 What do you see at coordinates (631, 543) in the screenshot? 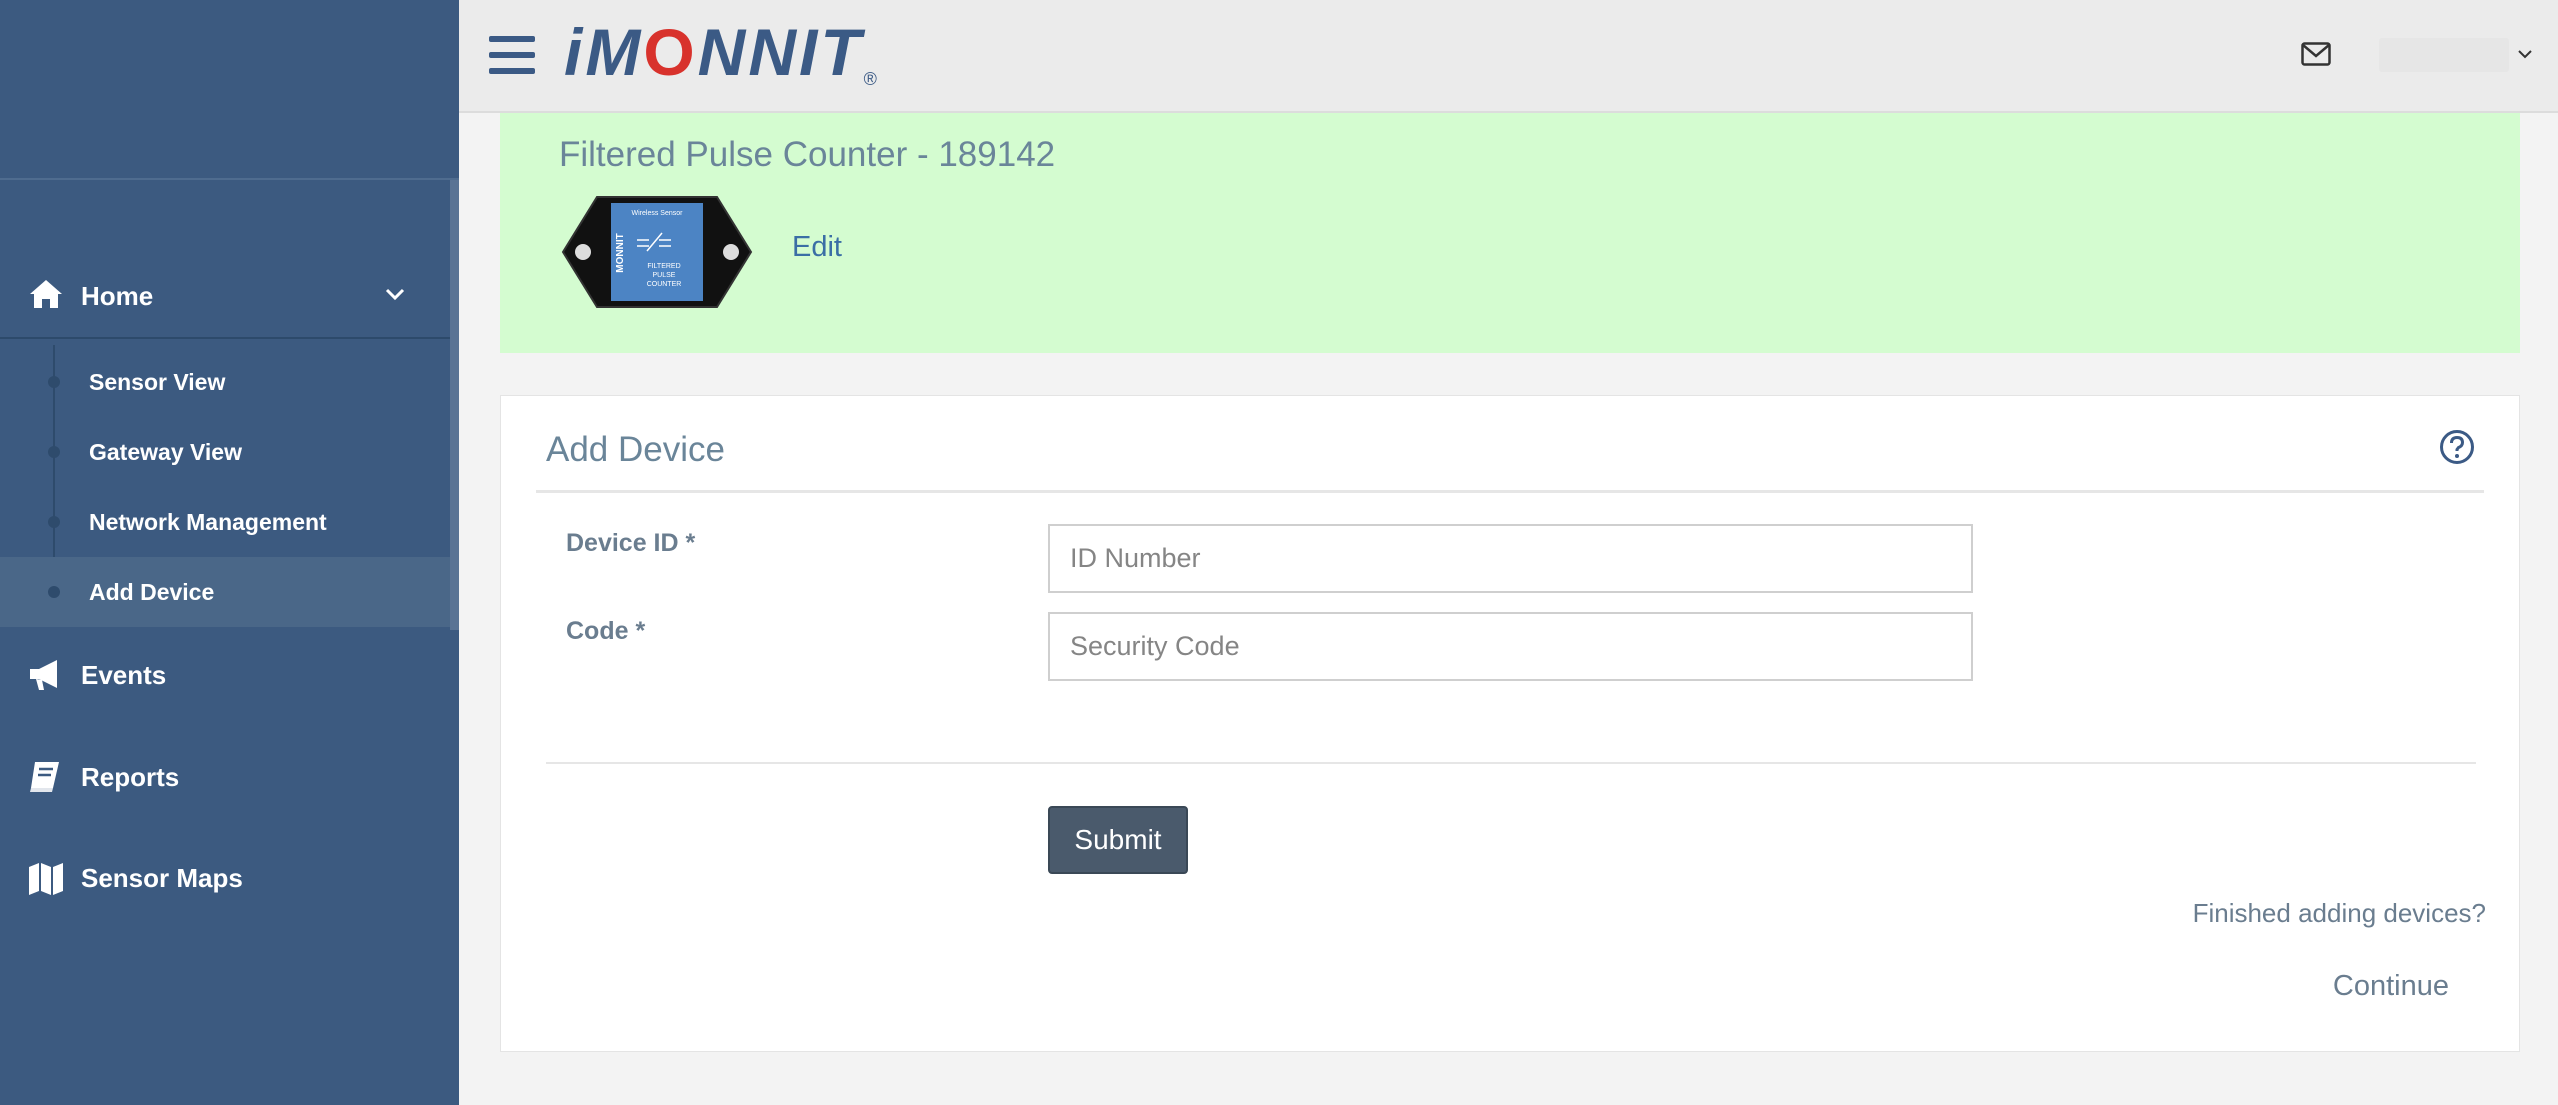
I see `device-id-label: Device ID *` at bounding box center [631, 543].